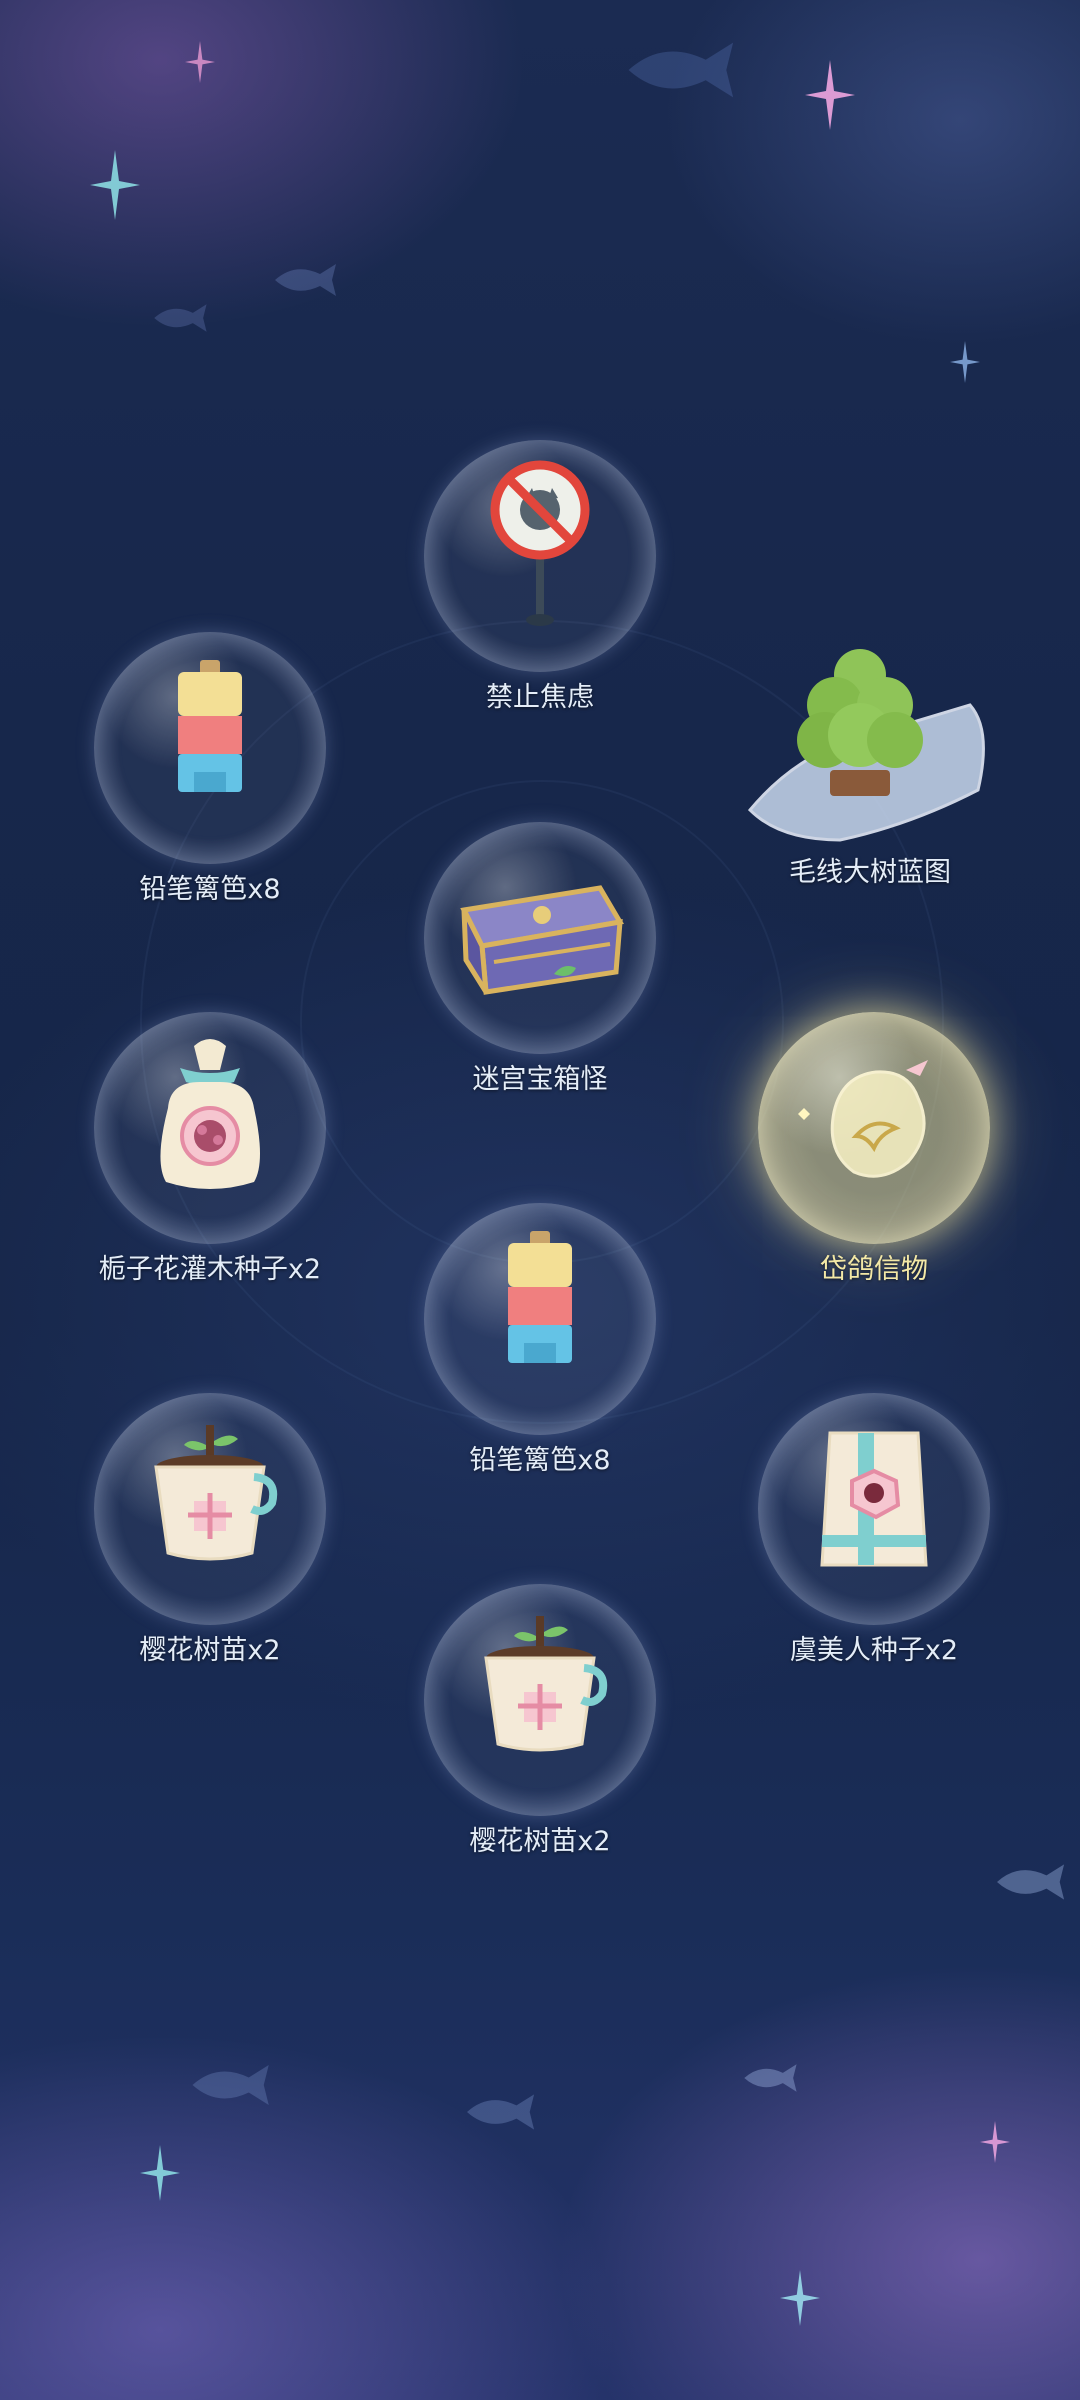  Describe the element at coordinates (540, 1079) in the screenshot. I see `reward-name: 迷宫宝箱怪` at that location.